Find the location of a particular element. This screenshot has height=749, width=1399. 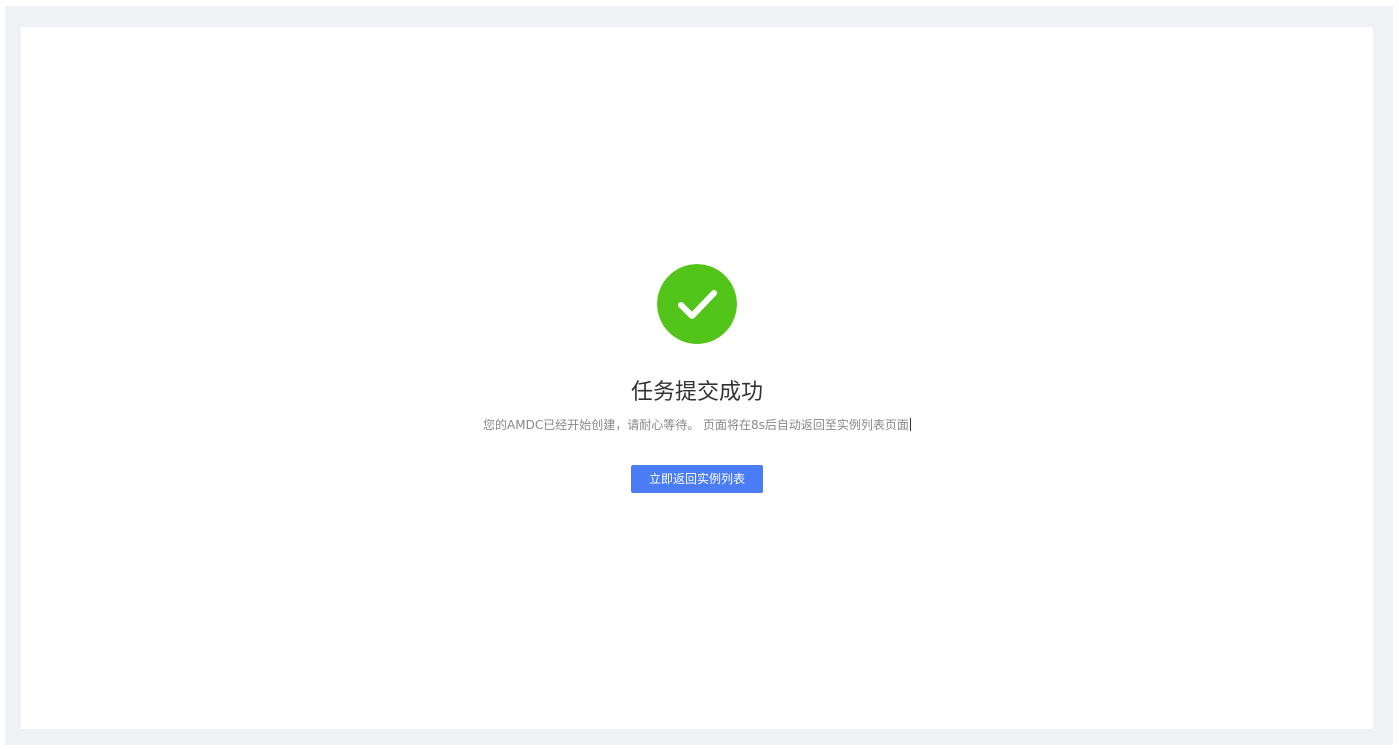

check-circle-icon is located at coordinates (697, 304).